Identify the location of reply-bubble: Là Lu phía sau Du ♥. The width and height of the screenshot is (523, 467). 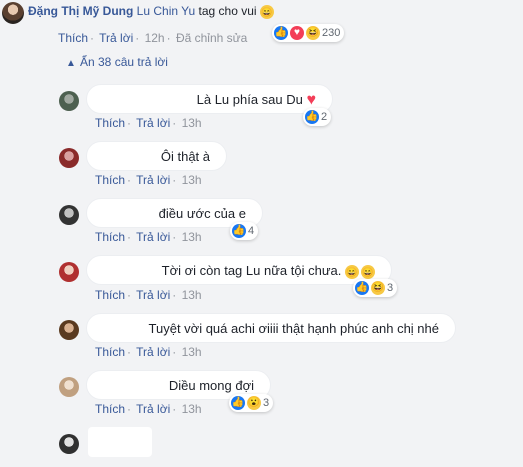
(209, 99).